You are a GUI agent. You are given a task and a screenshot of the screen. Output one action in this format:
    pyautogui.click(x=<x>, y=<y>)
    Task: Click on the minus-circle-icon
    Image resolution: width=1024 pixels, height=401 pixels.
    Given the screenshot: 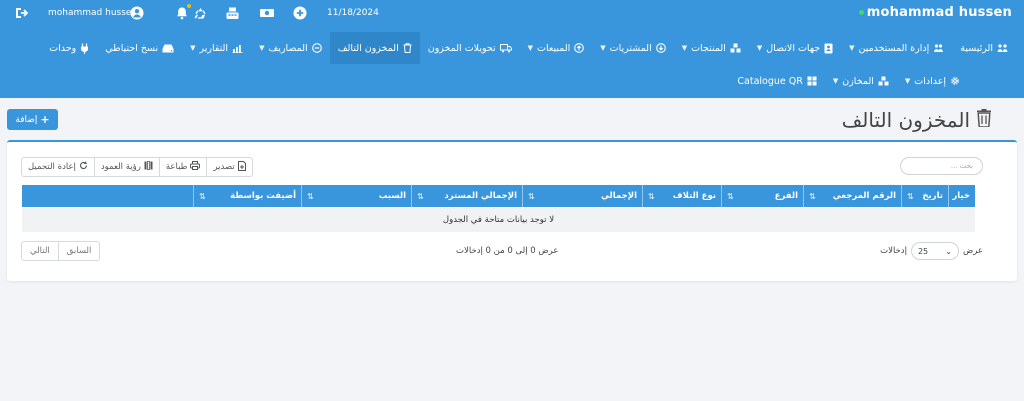 What is the action you would take?
    pyautogui.click(x=316, y=48)
    